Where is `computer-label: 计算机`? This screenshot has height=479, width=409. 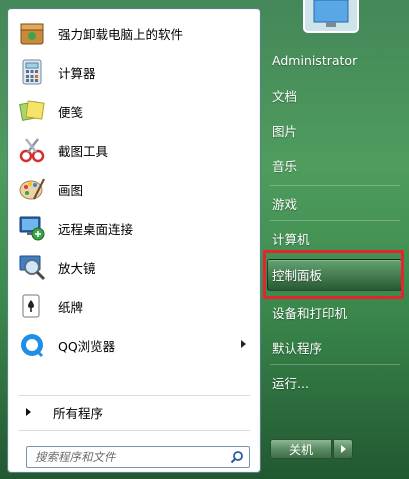
computer-label: 计算机 is located at coordinates (291, 239).